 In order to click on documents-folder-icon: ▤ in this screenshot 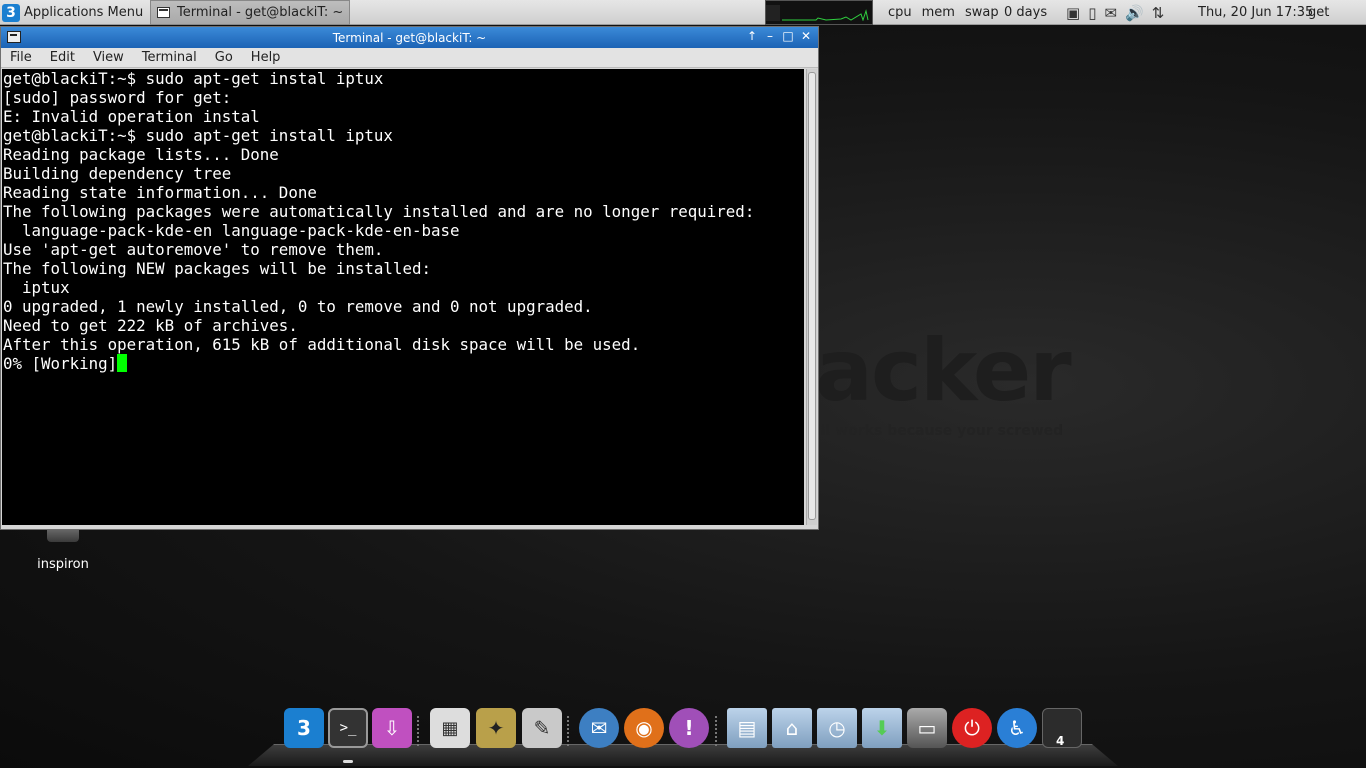, I will do `click(747, 728)`.